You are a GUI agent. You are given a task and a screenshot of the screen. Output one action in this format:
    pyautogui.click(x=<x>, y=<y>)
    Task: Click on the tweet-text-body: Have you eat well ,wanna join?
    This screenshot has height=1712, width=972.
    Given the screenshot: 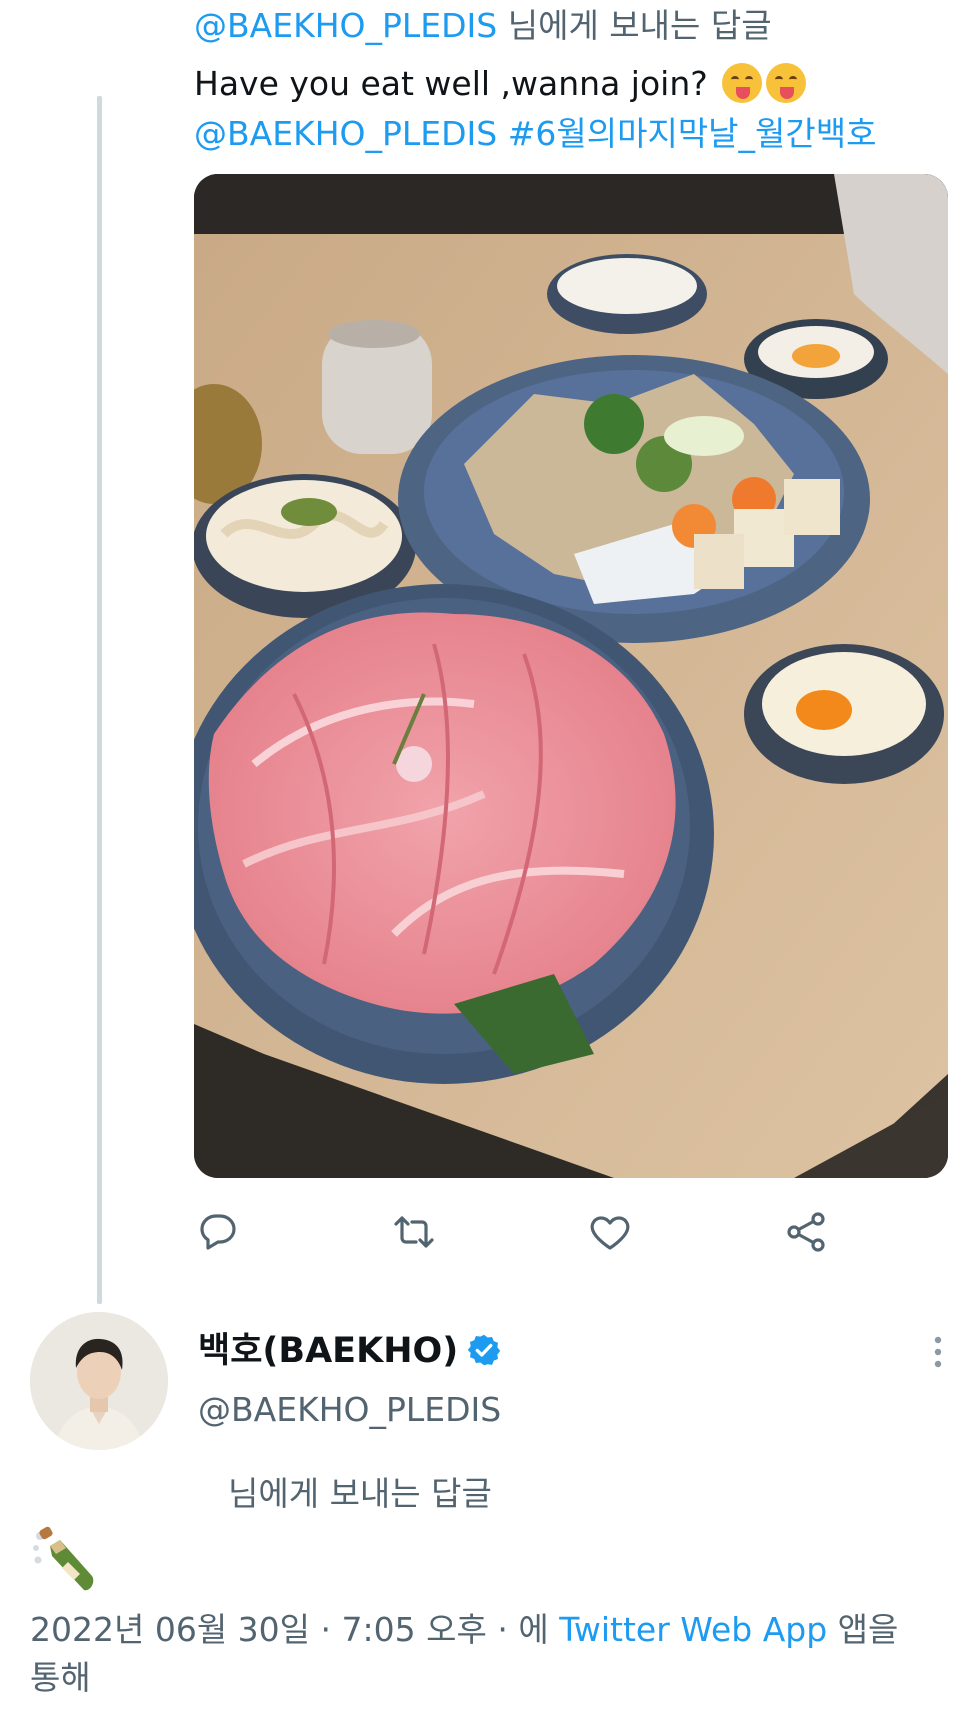 What is the action you would take?
    pyautogui.click(x=451, y=83)
    